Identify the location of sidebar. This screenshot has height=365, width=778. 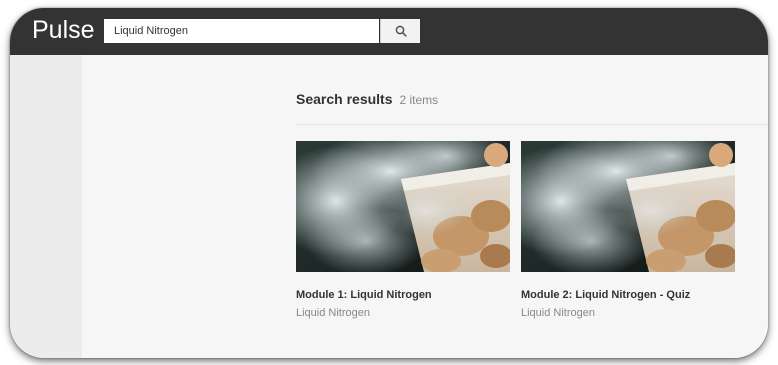
(46, 206).